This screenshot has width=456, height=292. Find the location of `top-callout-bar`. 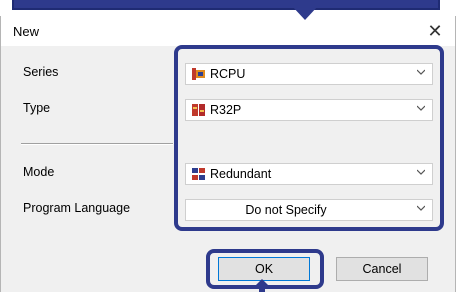

top-callout-bar is located at coordinates (226, 5).